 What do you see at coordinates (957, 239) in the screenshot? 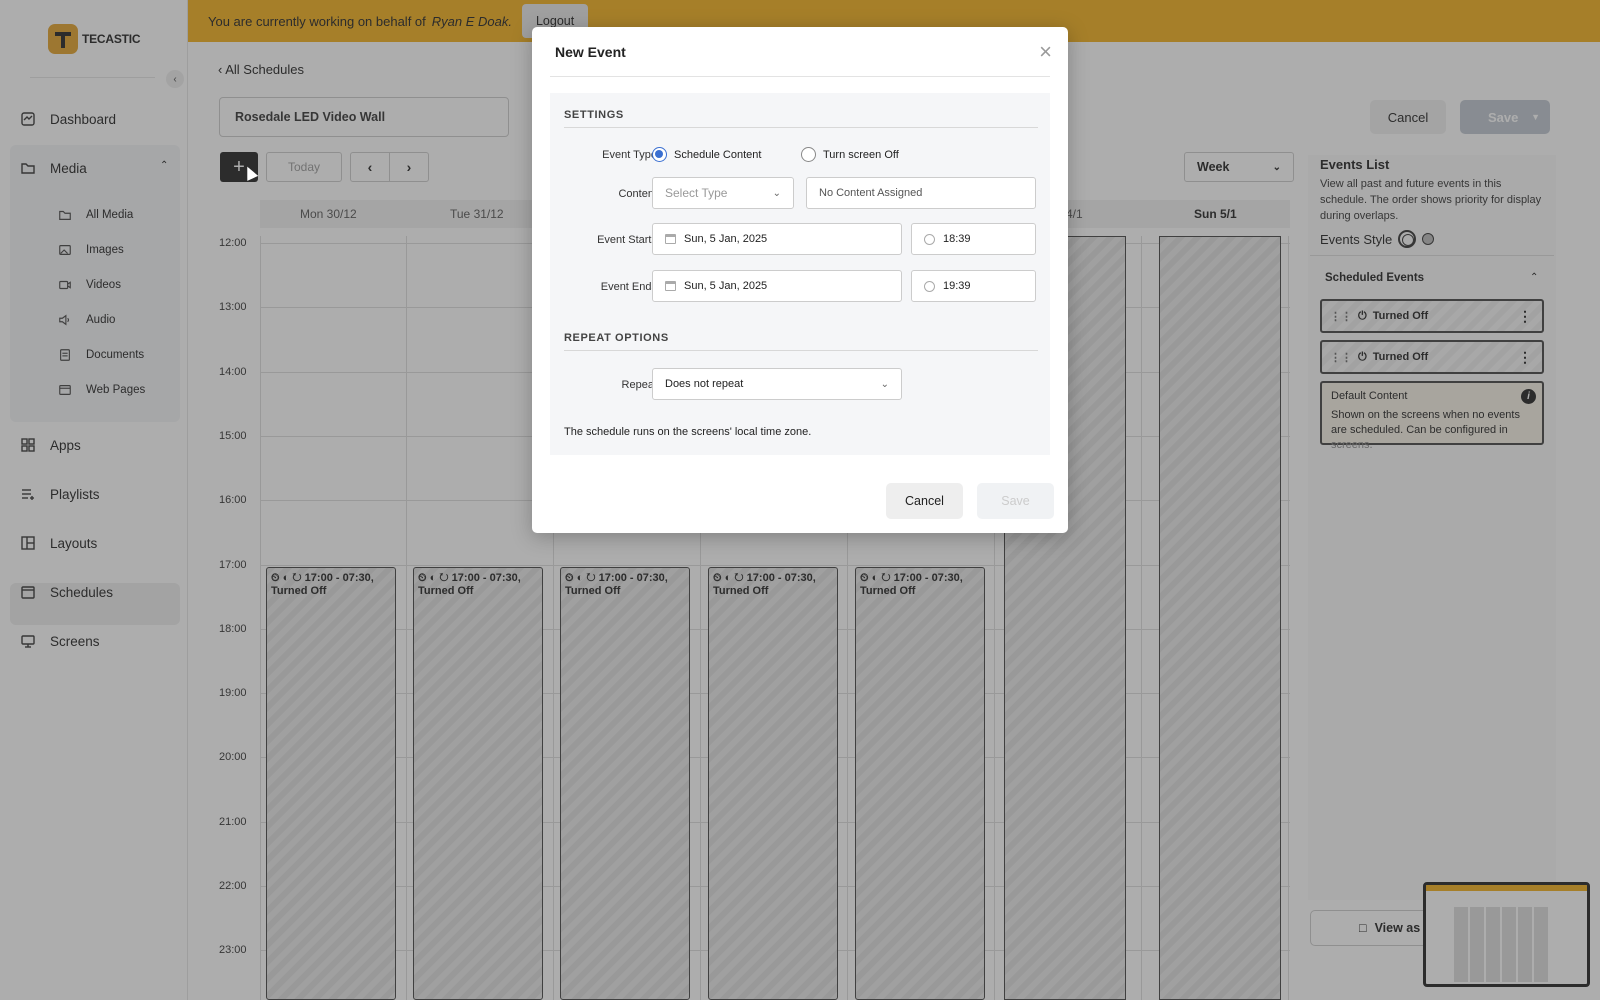
I see `start-time-value: 18:39` at bounding box center [957, 239].